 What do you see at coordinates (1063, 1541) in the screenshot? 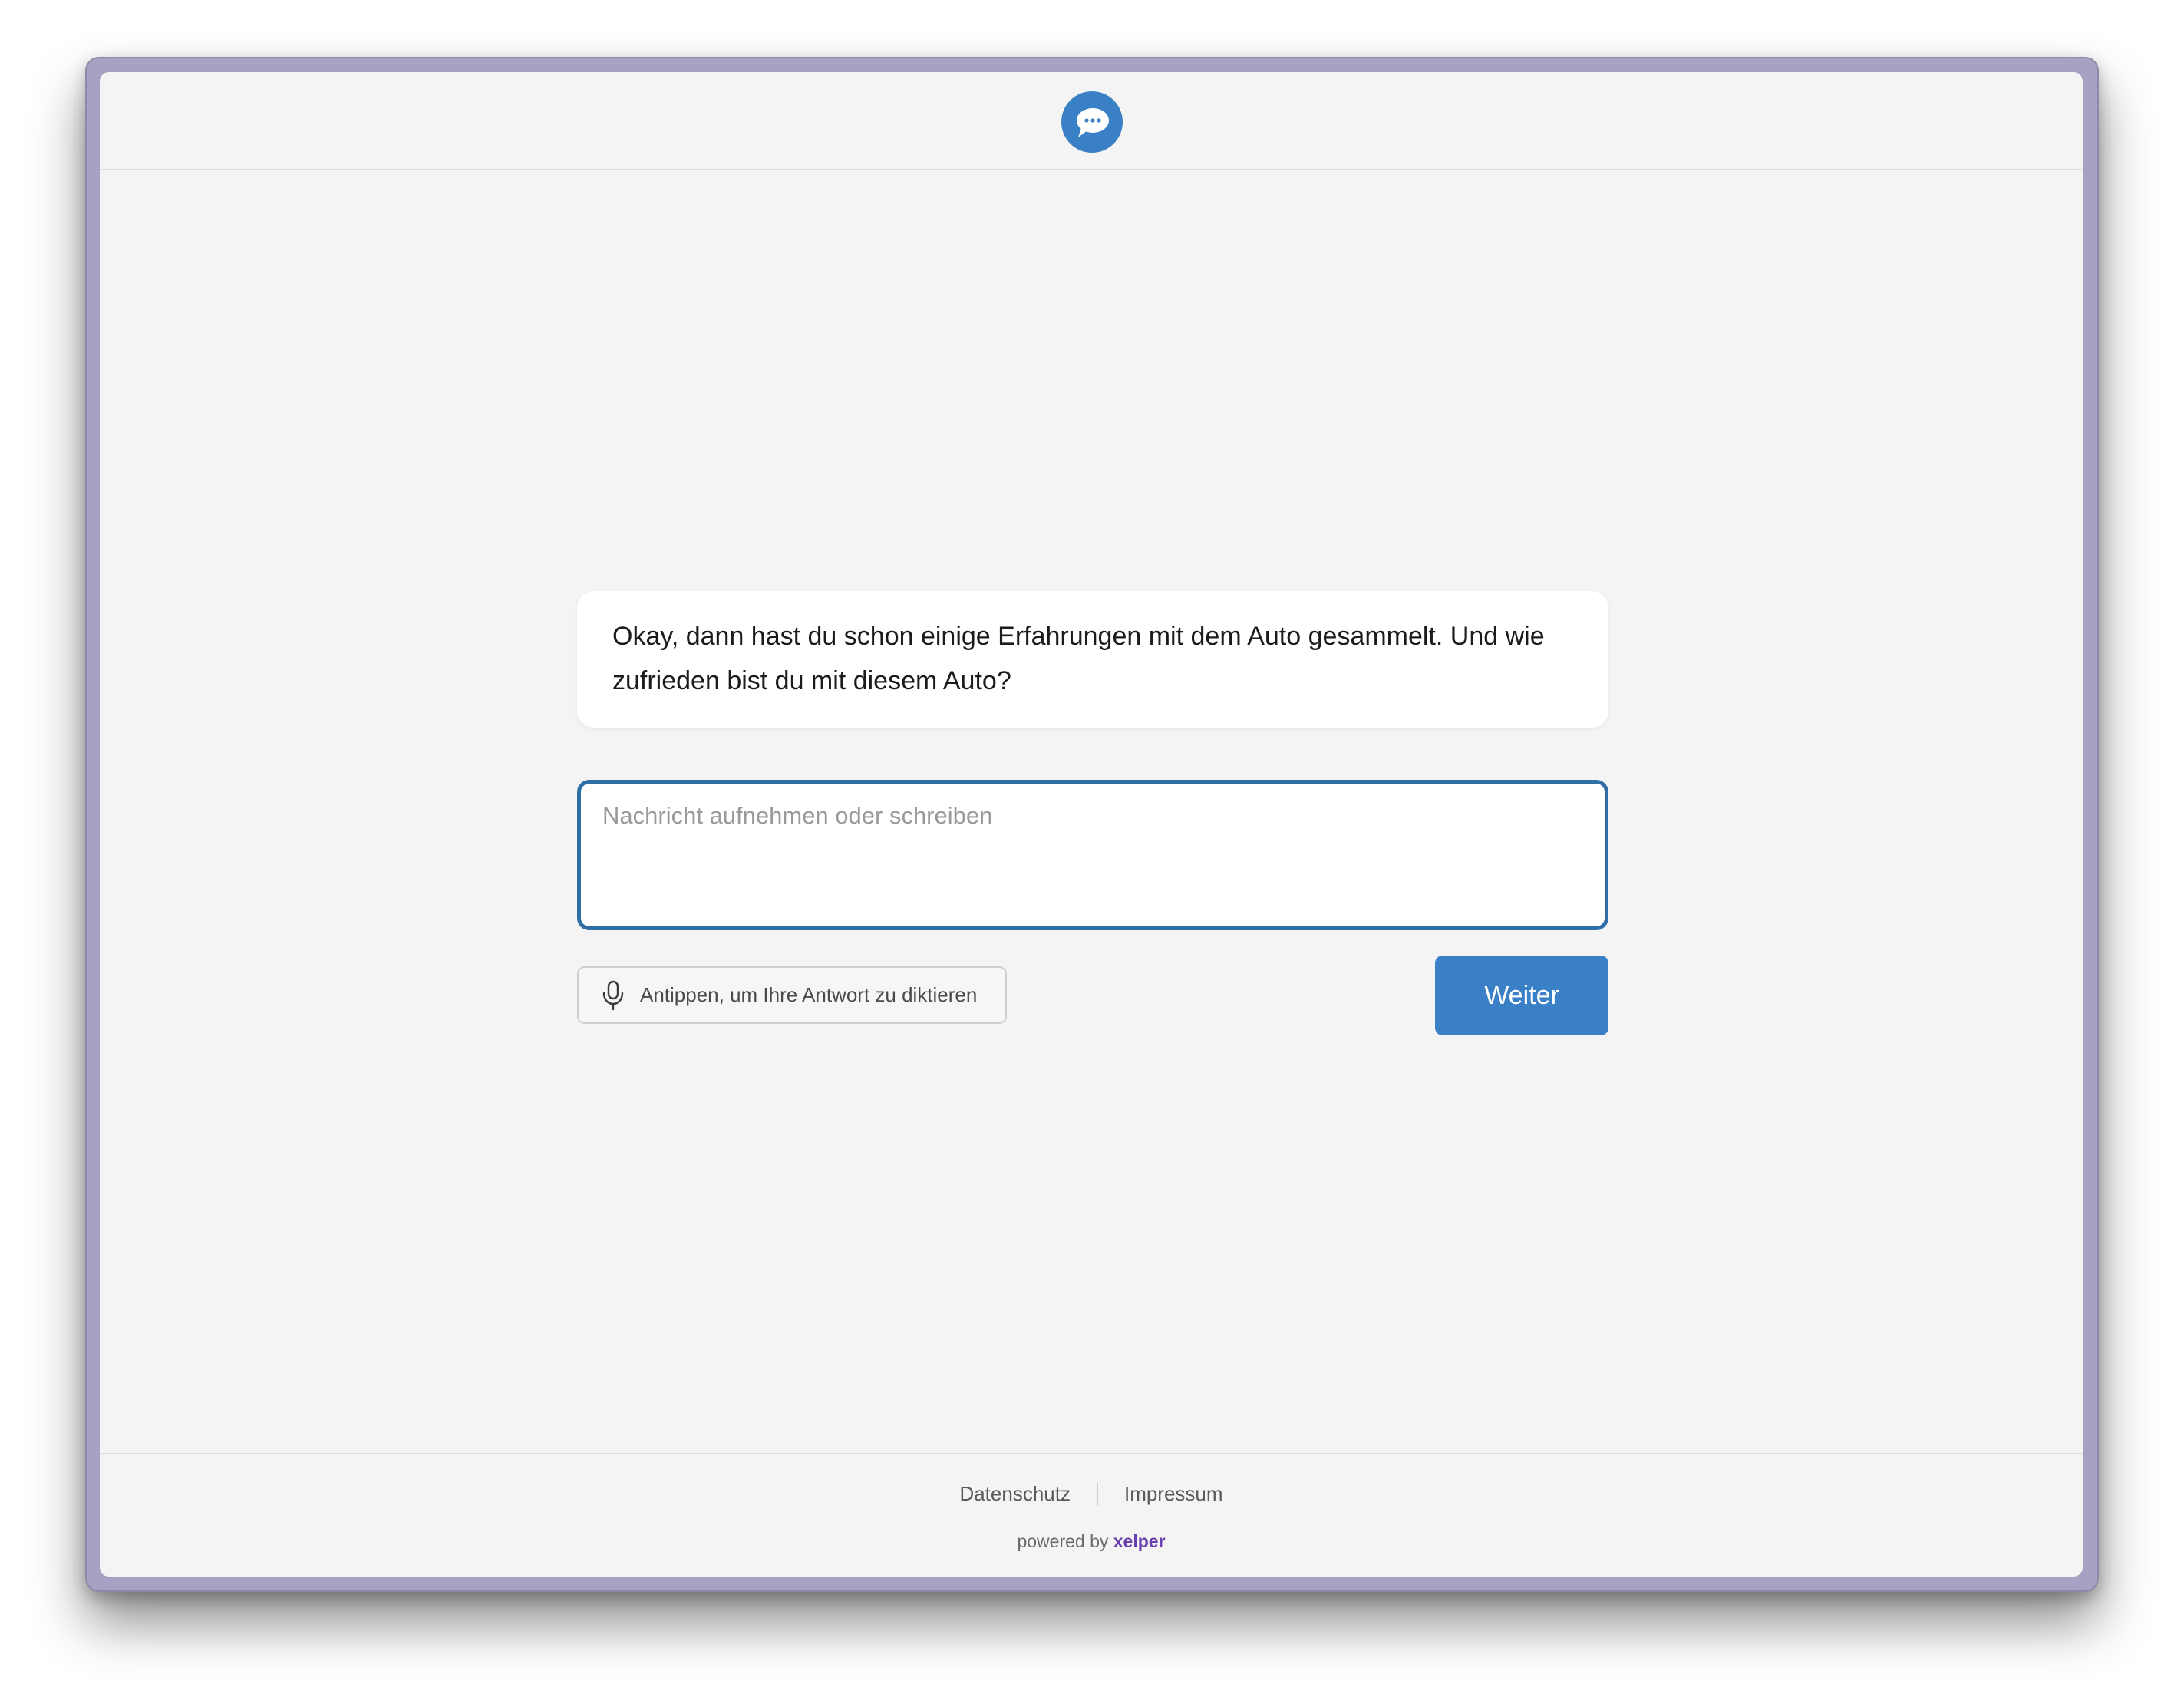
I see `powered-by-prefix: powered by` at bounding box center [1063, 1541].